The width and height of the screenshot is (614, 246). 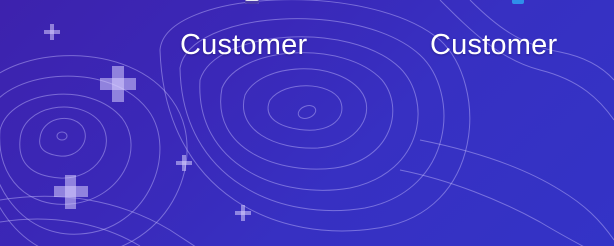 I want to click on app-icon, so click(x=518, y=2).